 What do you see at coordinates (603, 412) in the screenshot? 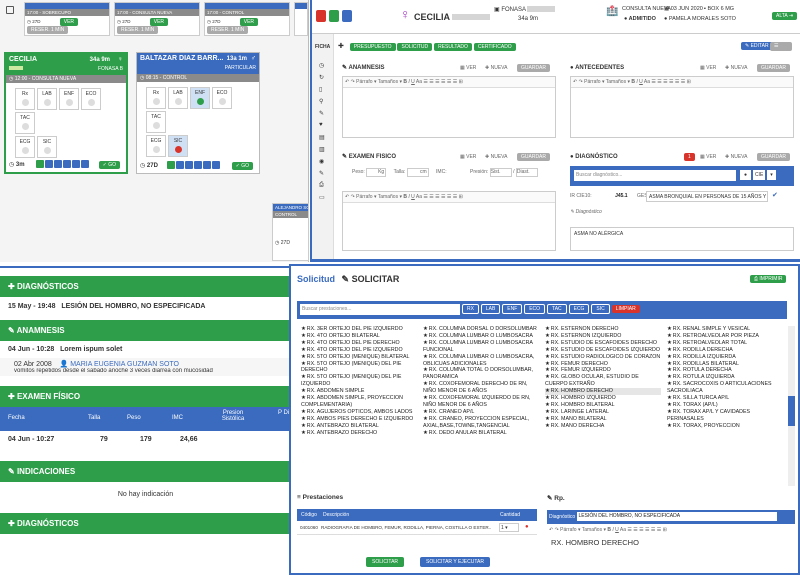
I see `prestacion-item: ★RX. LARINGE LATERAL` at bounding box center [603, 412].